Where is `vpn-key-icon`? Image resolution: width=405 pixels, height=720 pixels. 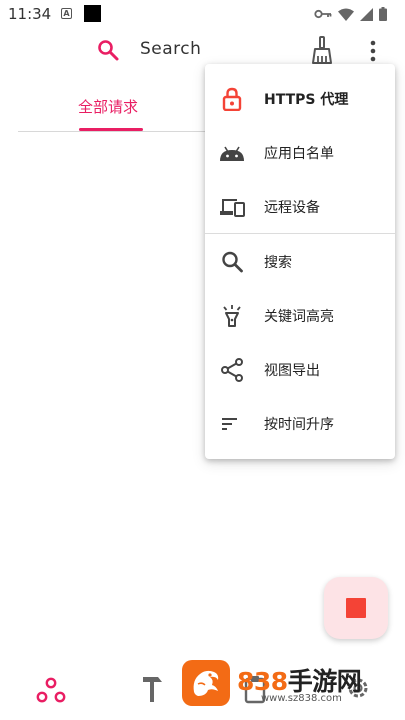
vpn-key-icon is located at coordinates (323, 14).